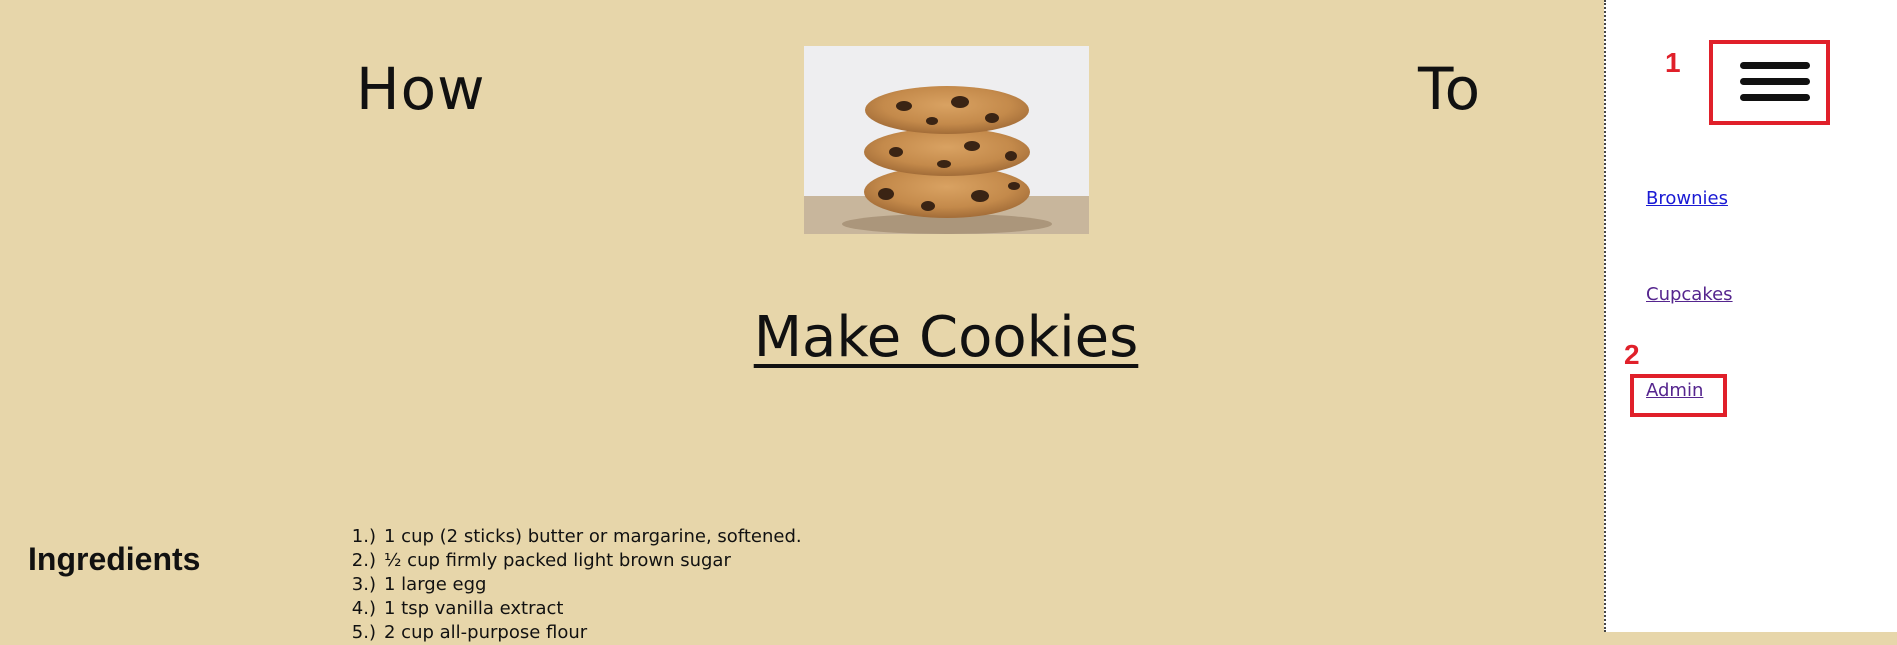 The image size is (1897, 645). I want to click on cookie-stack-illustration, so click(946, 140).